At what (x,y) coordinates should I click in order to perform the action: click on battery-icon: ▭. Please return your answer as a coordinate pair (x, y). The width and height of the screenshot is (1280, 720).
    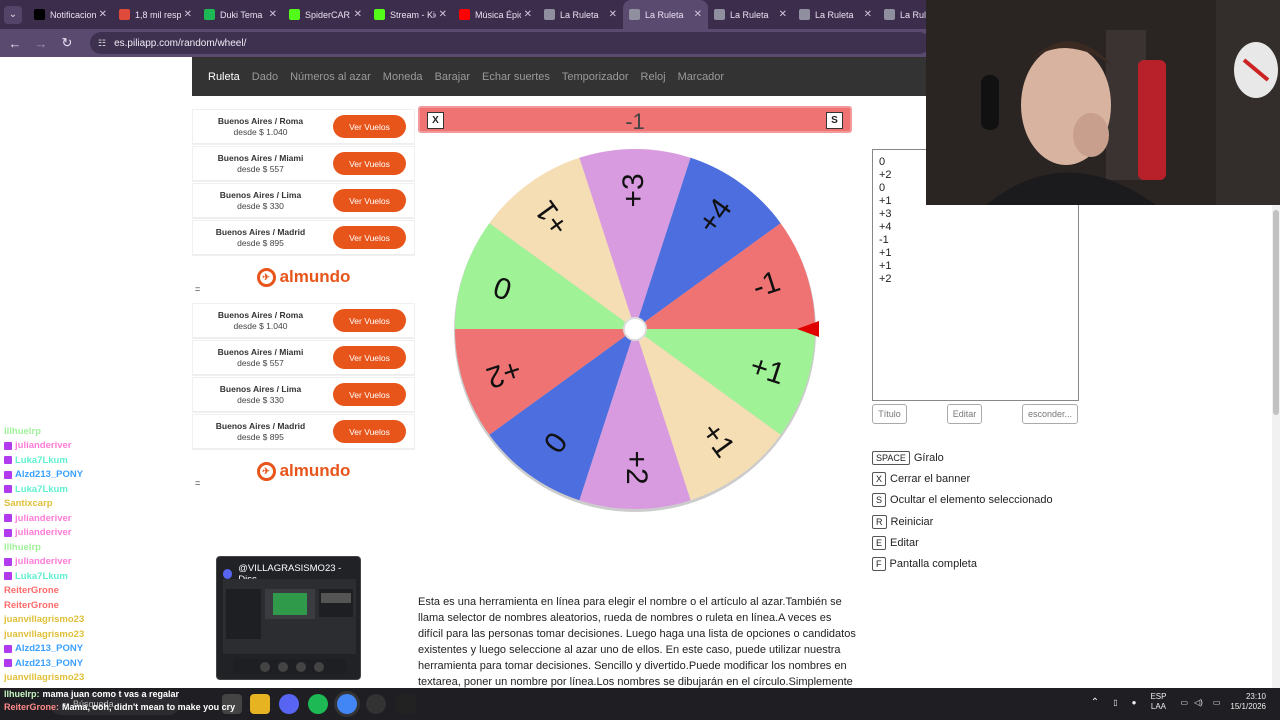
    Looking at the image, I should click on (1217, 702).